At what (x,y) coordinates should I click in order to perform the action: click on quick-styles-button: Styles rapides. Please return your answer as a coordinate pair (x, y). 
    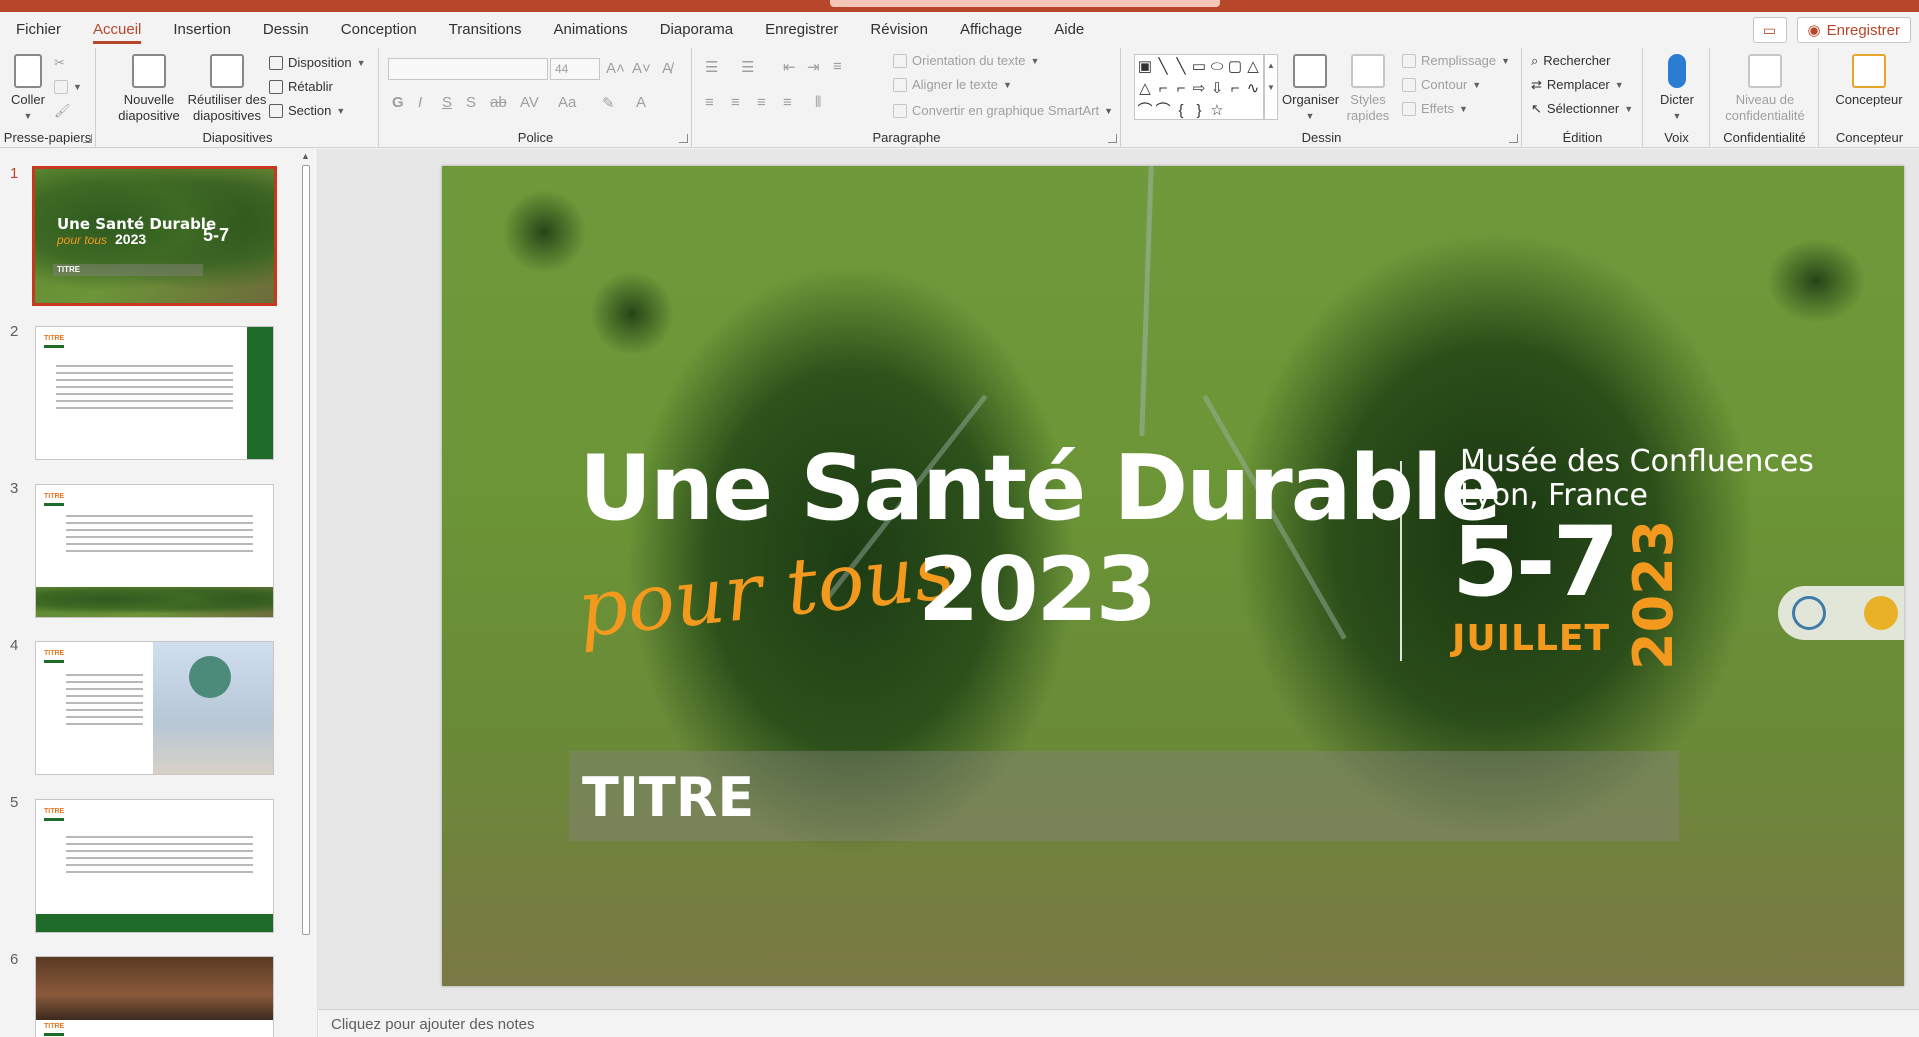
    Looking at the image, I should click on (1368, 89).